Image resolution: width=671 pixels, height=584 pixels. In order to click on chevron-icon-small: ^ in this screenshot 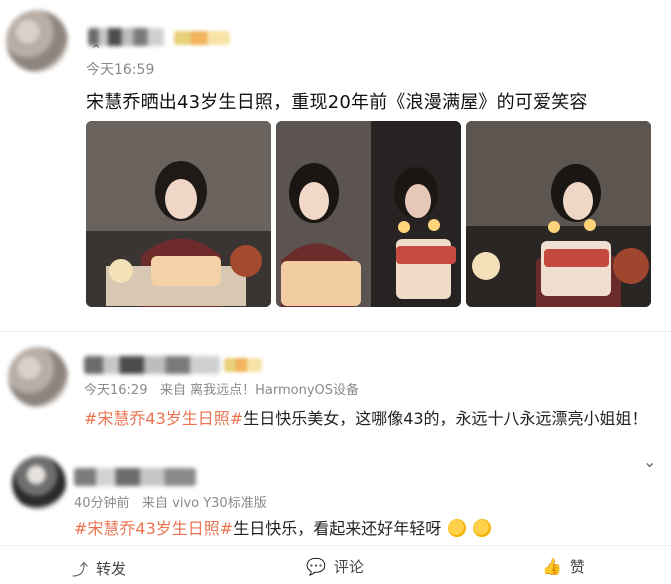, I will do `click(96, 49)`.